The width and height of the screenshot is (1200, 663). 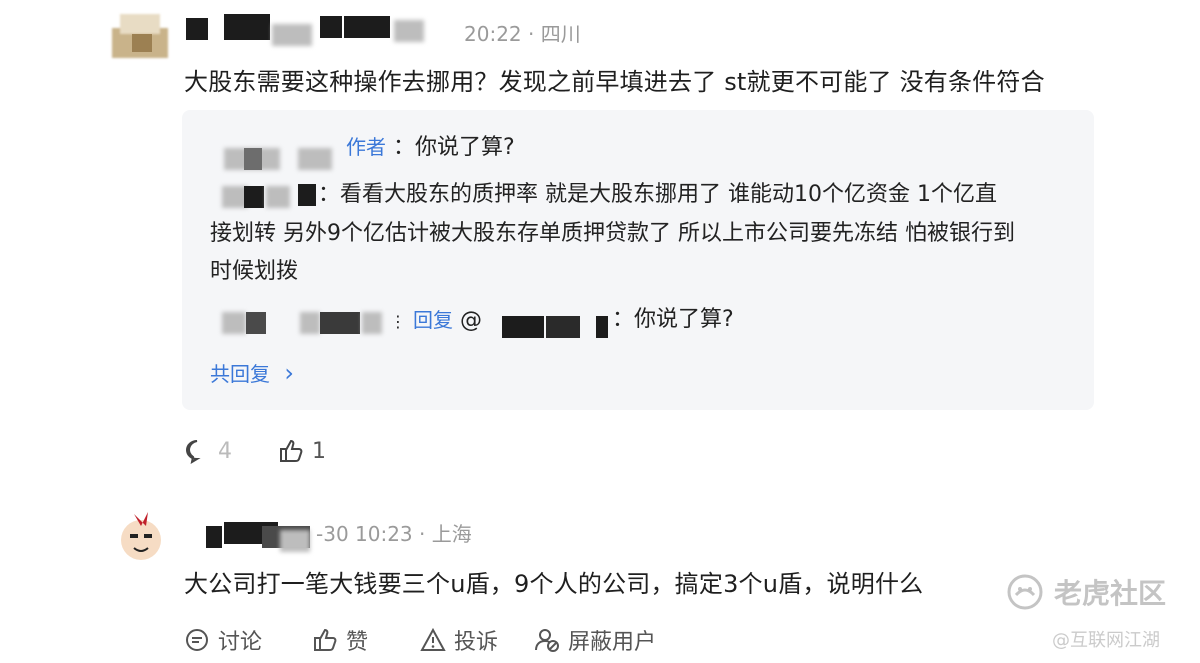 What do you see at coordinates (433, 639) in the screenshot?
I see `warning-triangle-icon` at bounding box center [433, 639].